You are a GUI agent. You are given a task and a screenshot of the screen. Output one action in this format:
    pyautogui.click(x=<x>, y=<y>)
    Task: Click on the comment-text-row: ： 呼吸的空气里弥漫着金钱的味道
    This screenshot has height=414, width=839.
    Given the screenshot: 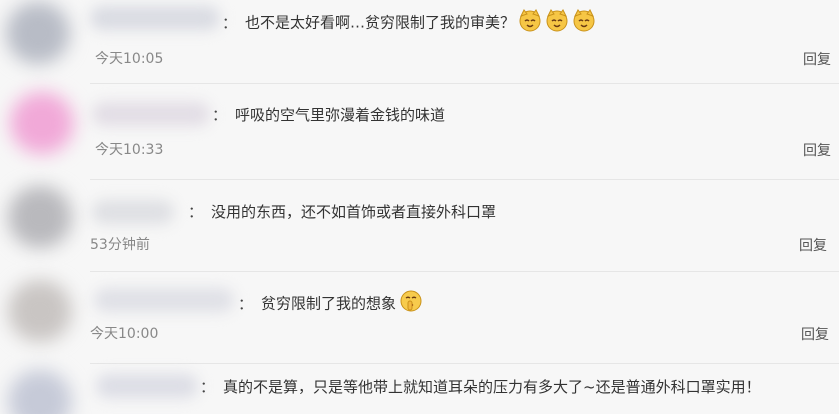 What is the action you would take?
    pyautogui.click(x=328, y=115)
    